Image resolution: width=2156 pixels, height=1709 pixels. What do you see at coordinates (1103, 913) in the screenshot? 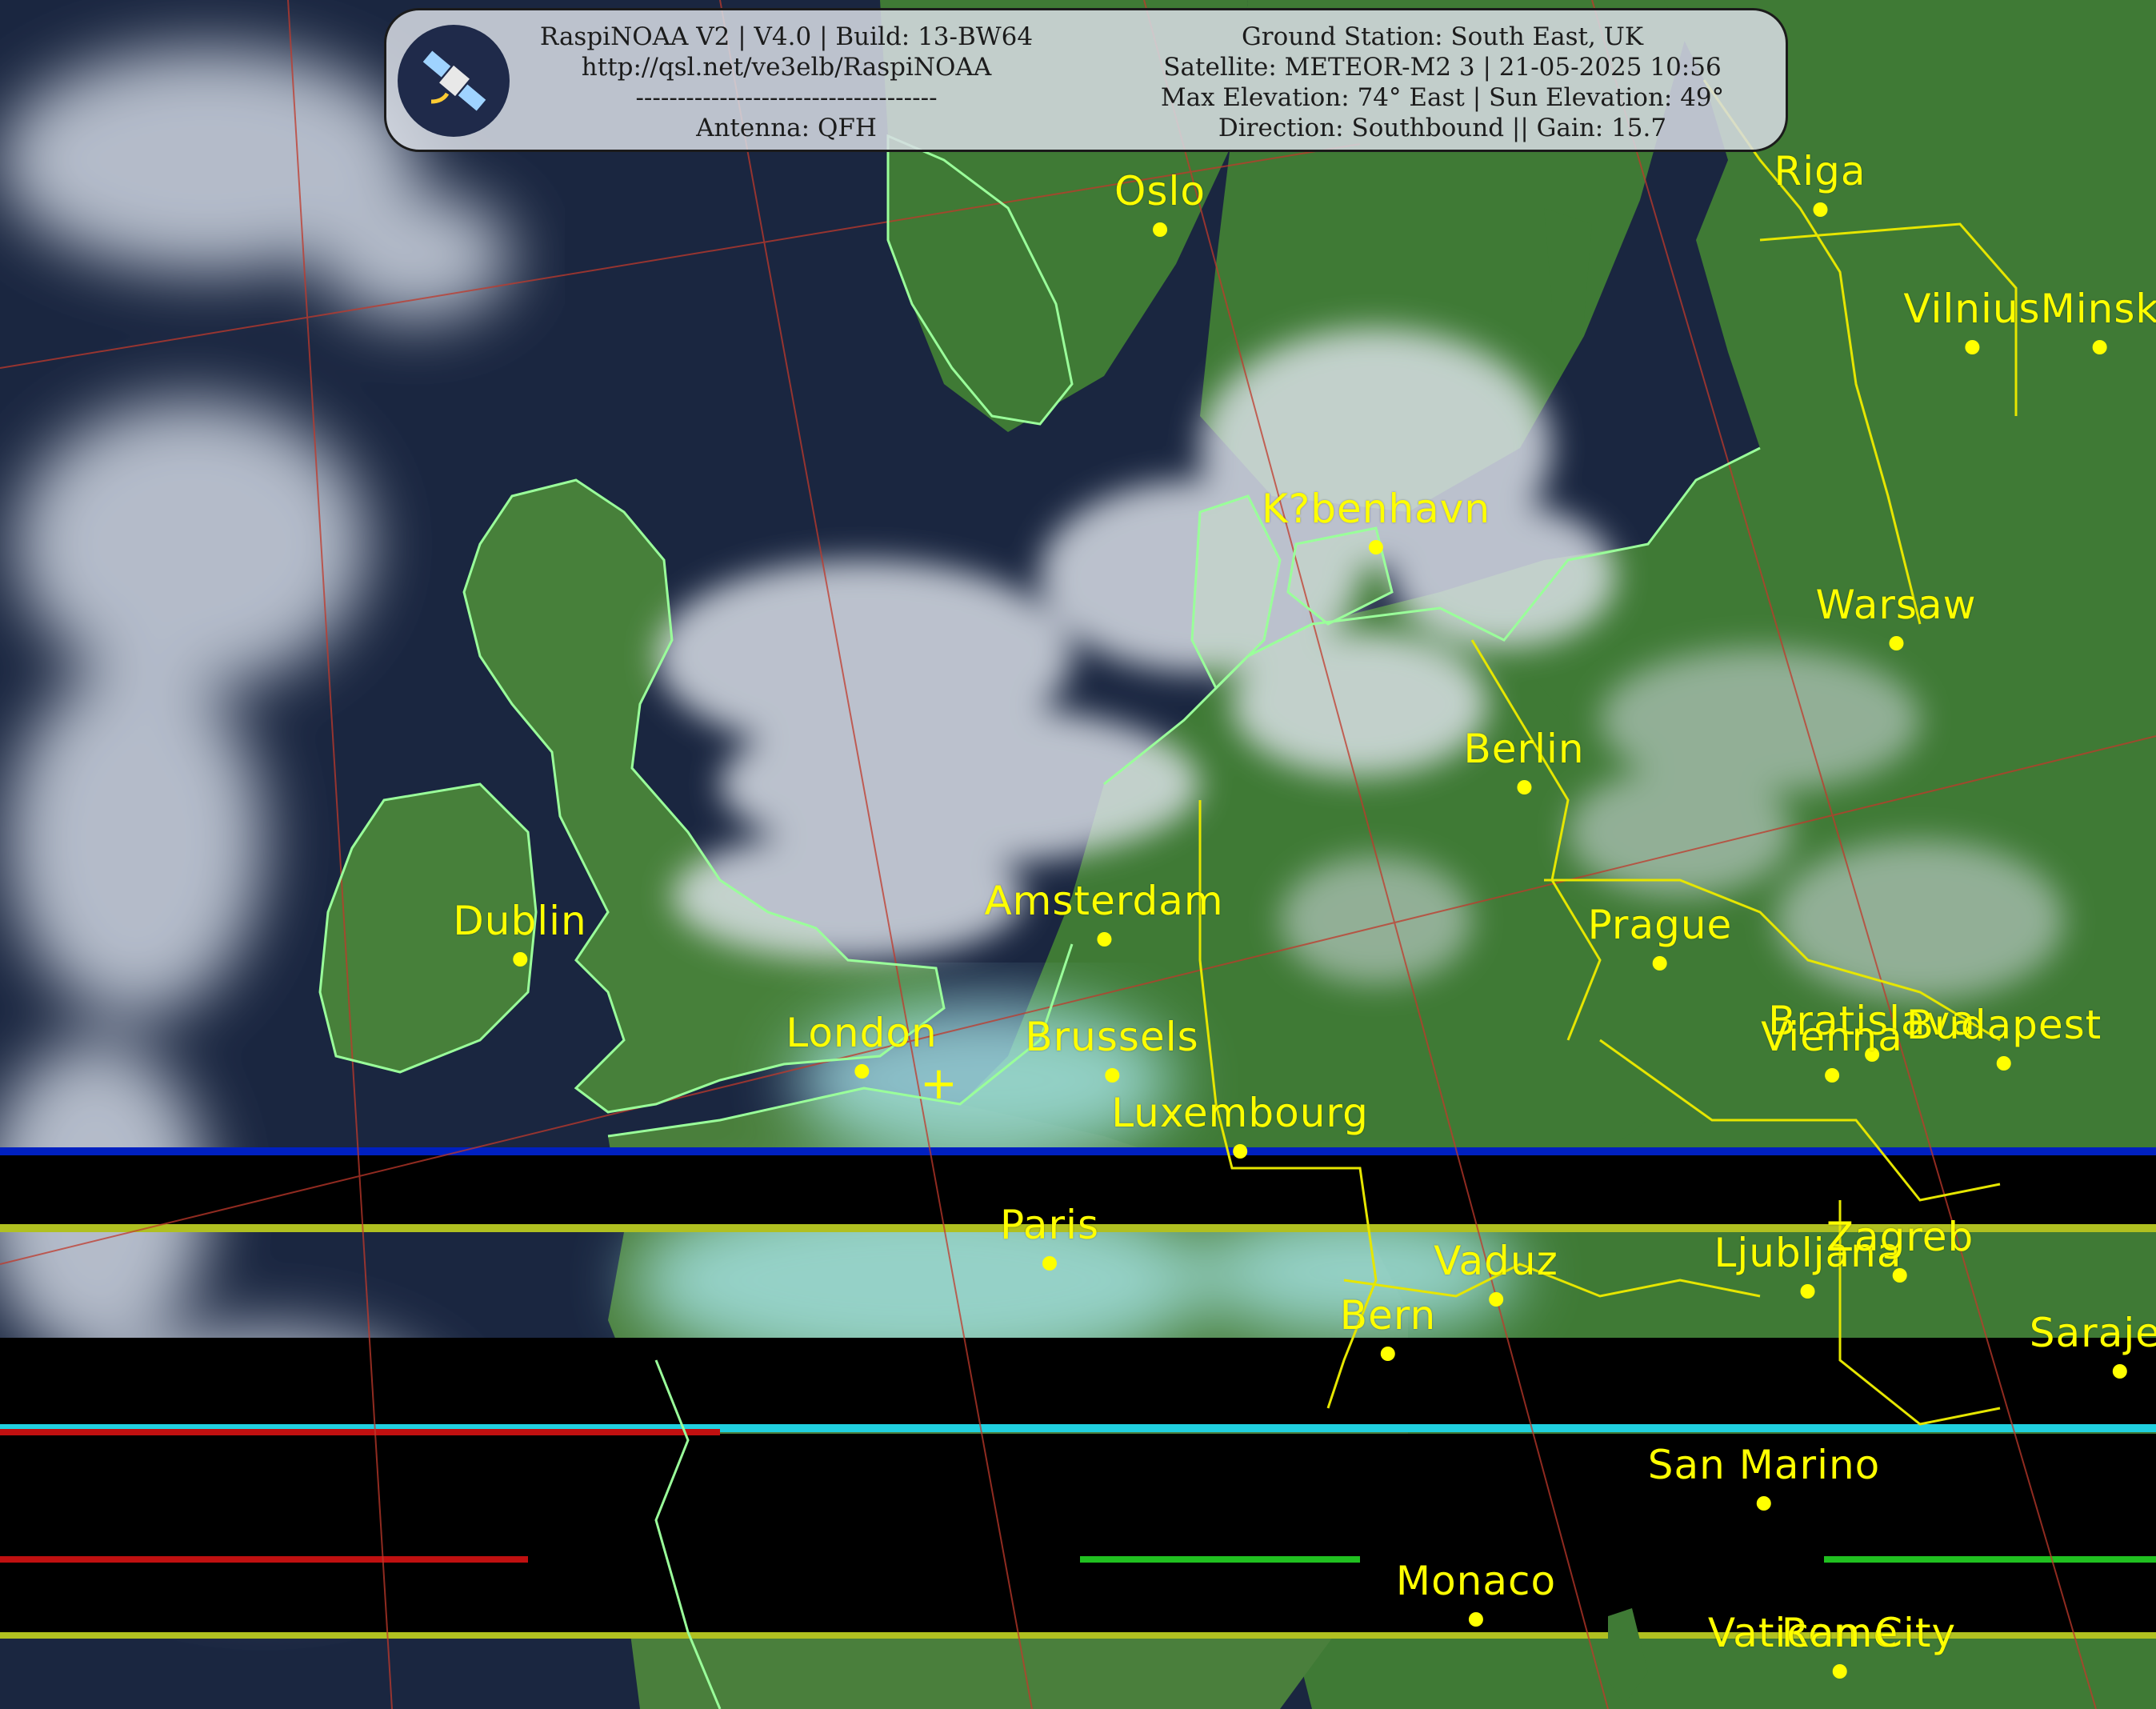
I see `city-label: Amsterdam` at bounding box center [1103, 913].